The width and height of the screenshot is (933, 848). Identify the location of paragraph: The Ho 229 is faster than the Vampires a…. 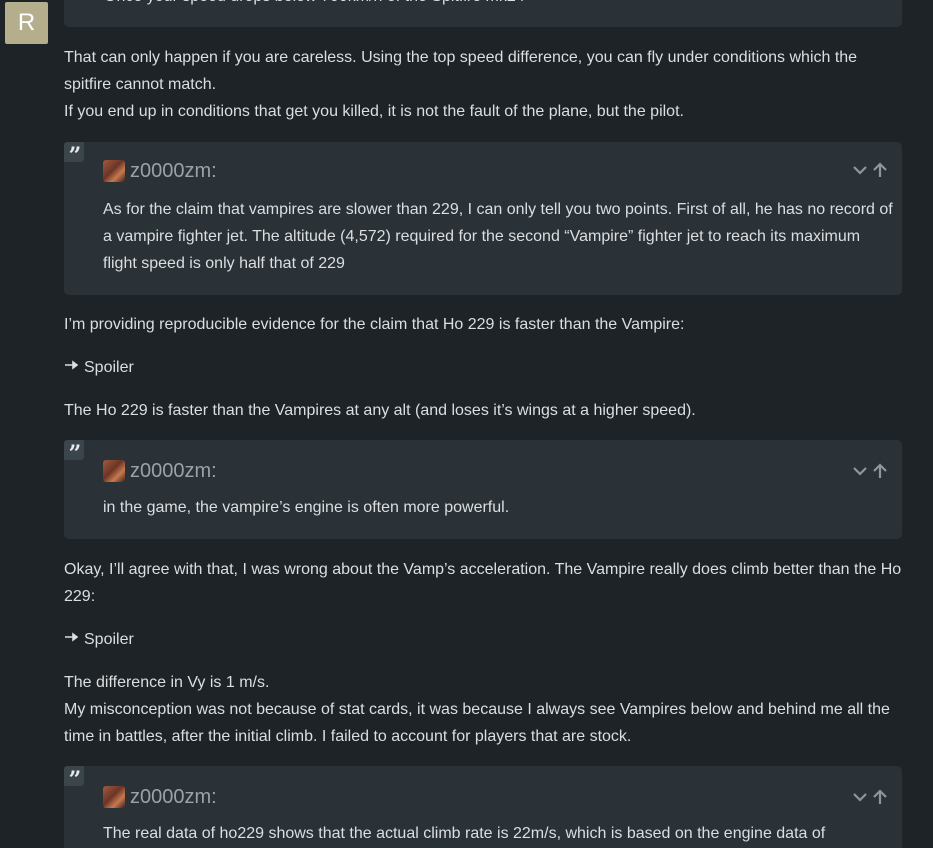
(380, 410).